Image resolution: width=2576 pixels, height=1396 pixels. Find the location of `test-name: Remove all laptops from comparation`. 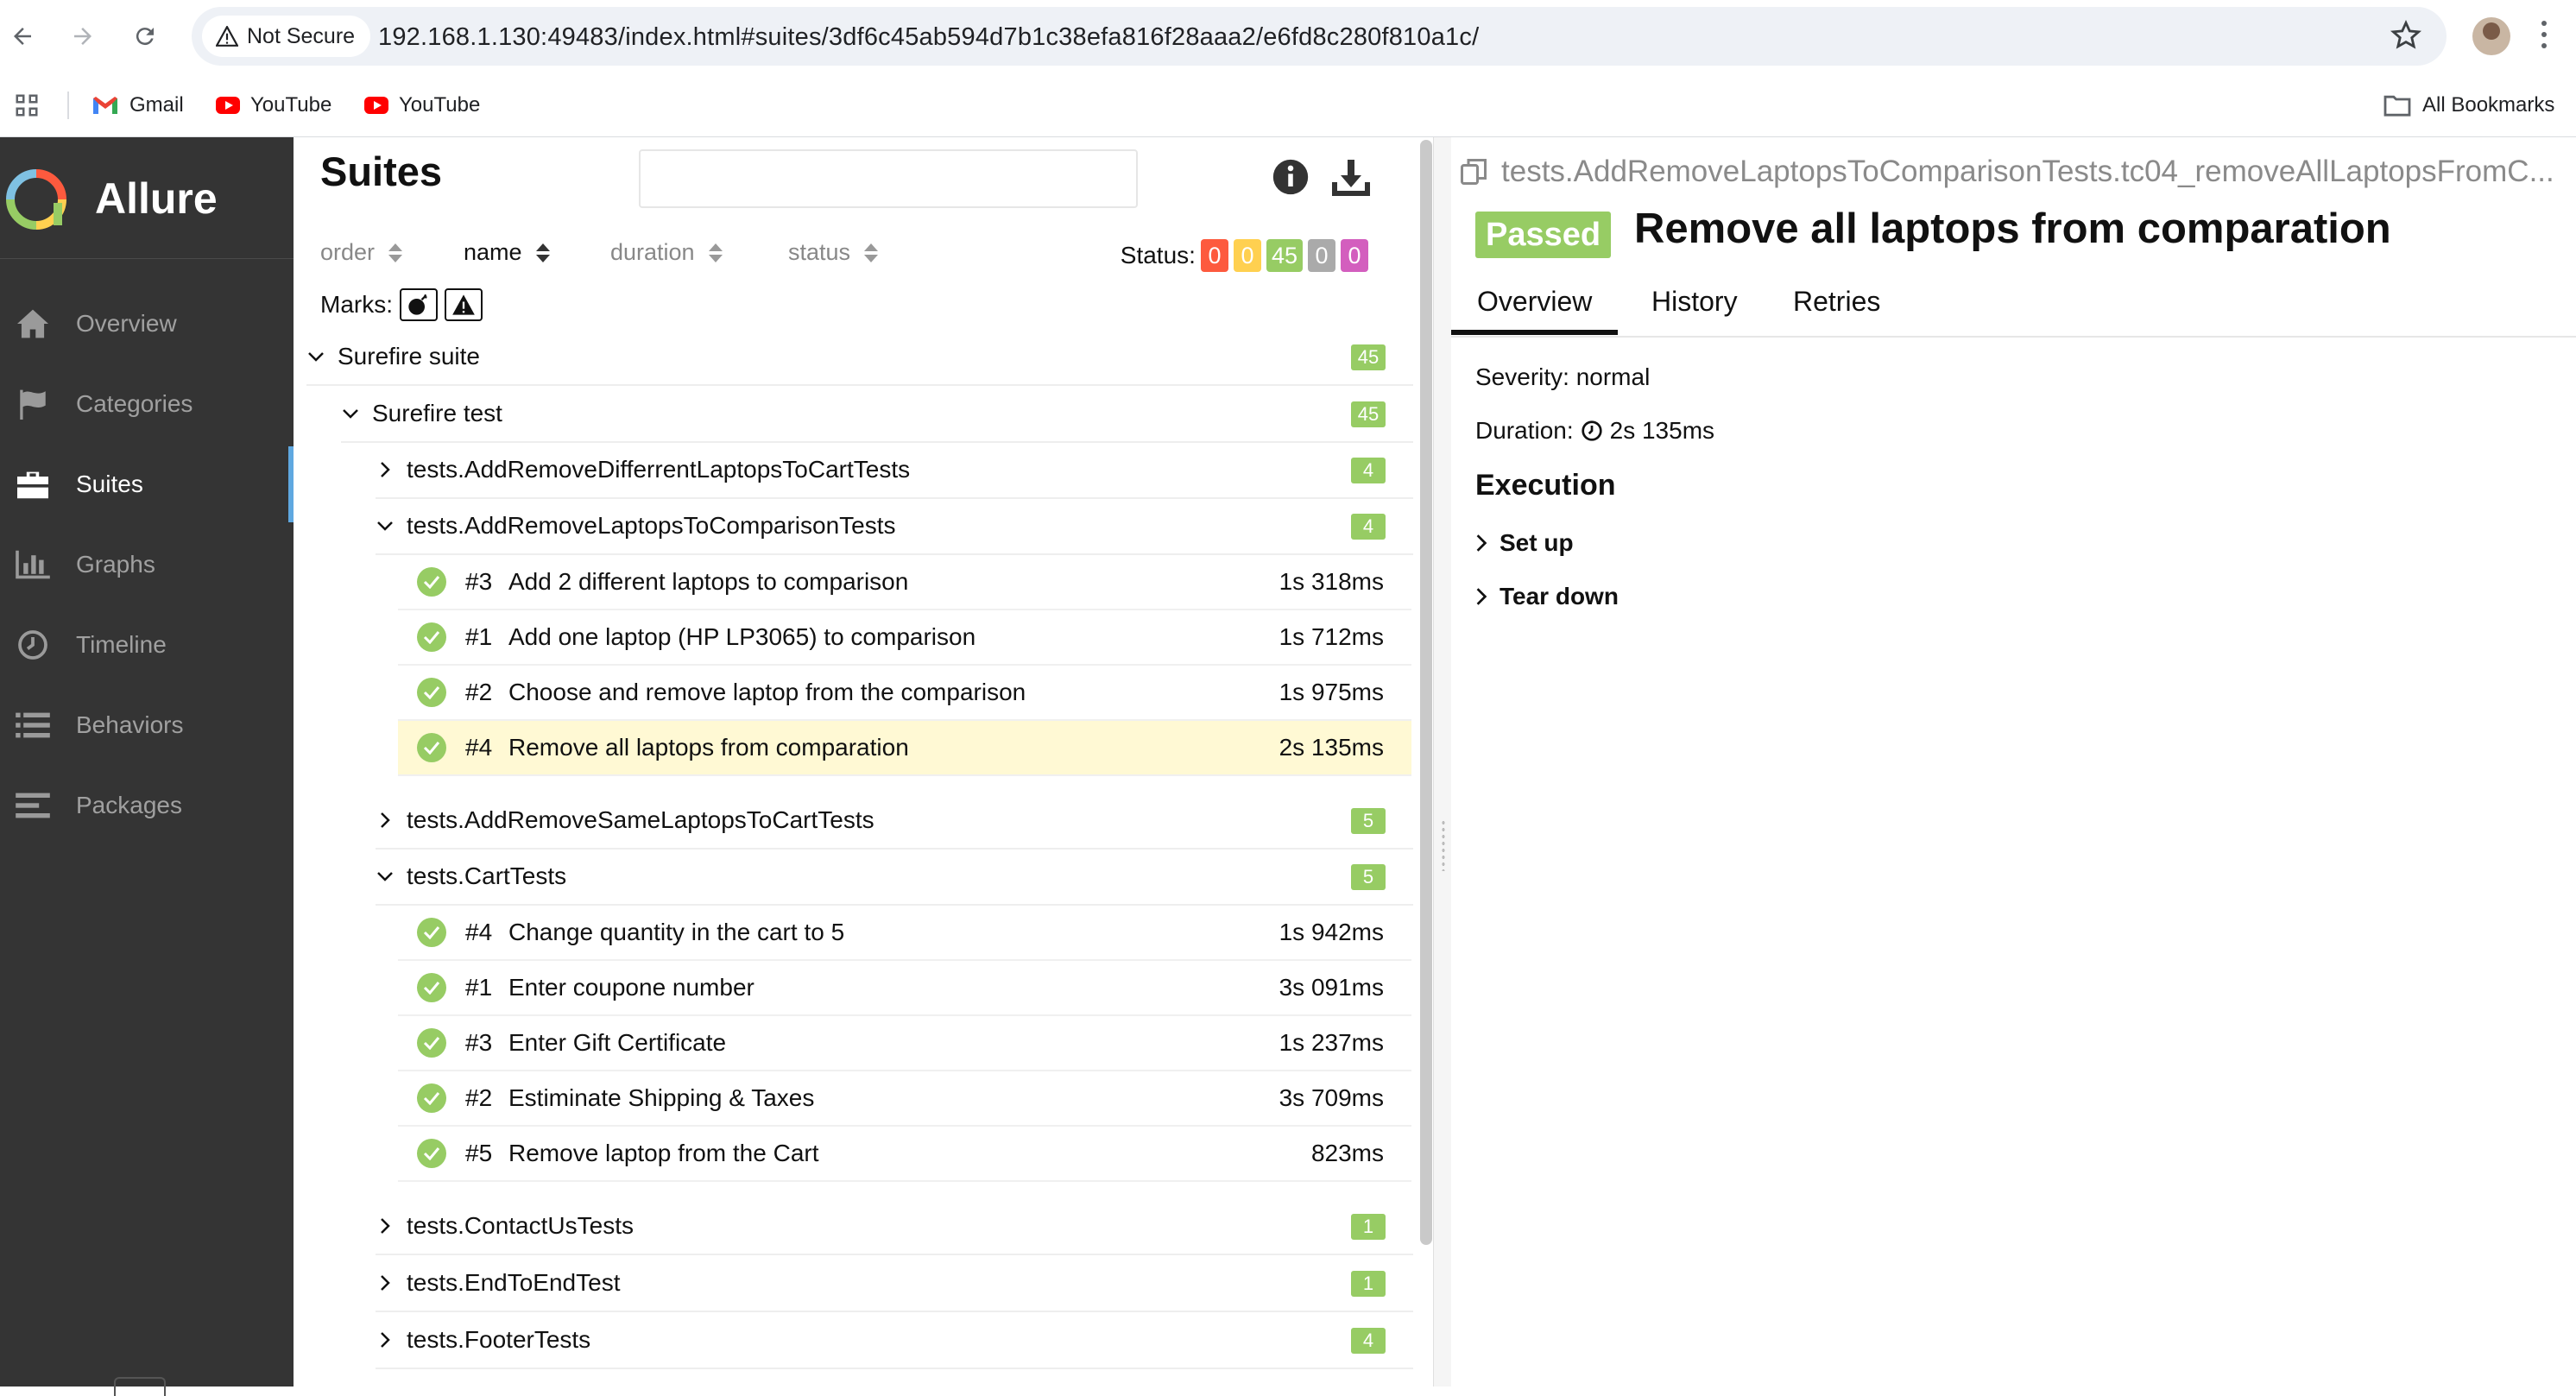

test-name: Remove all laptops from comparation is located at coordinates (708, 747).